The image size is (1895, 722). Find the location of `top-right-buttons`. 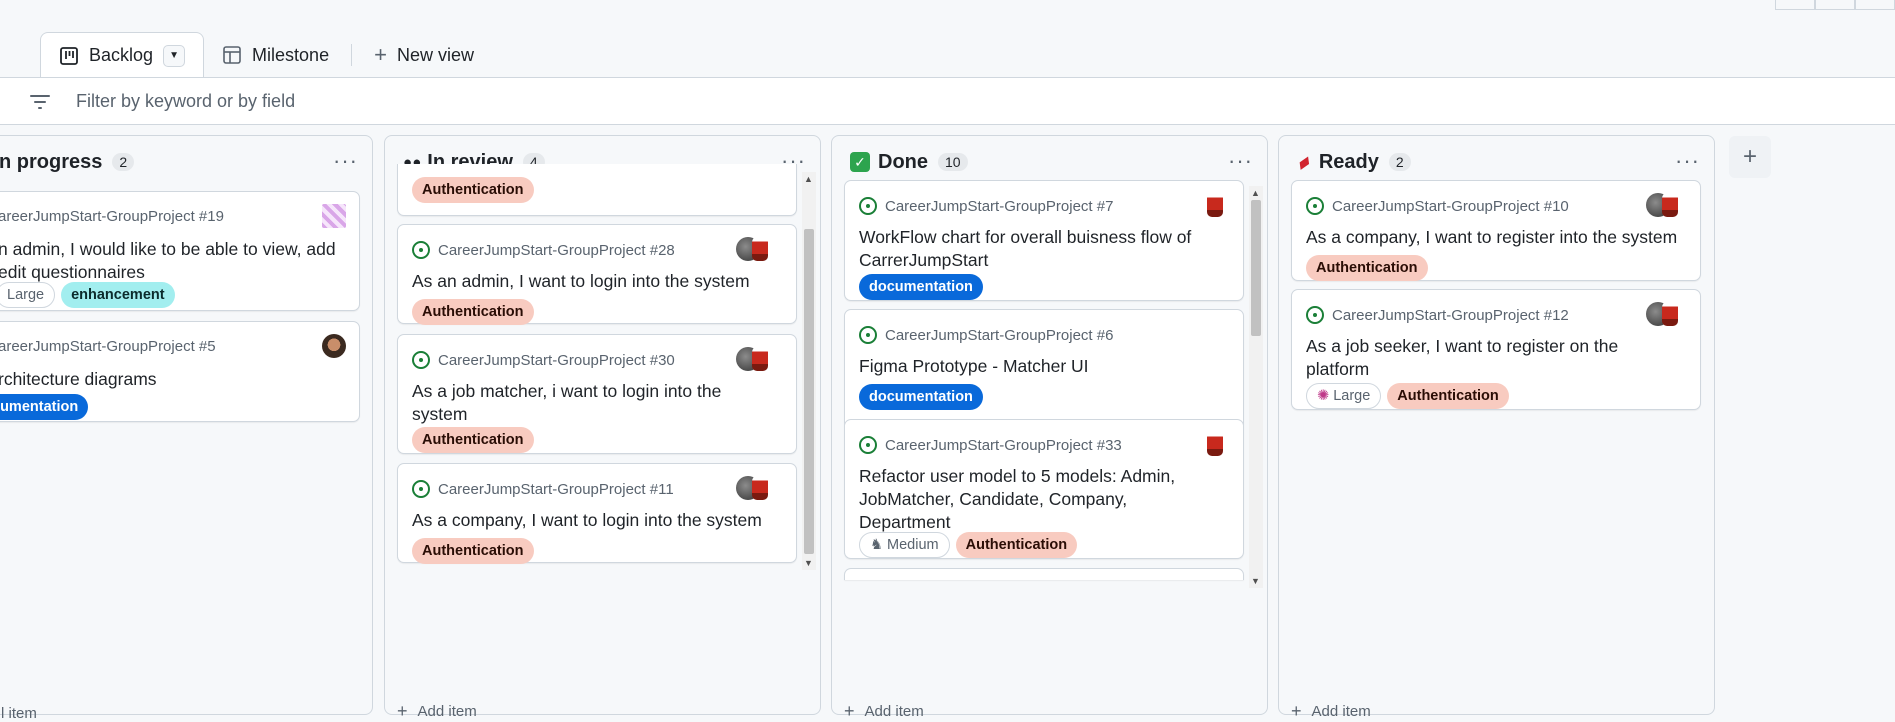

top-right-buttons is located at coordinates (1835, 5).